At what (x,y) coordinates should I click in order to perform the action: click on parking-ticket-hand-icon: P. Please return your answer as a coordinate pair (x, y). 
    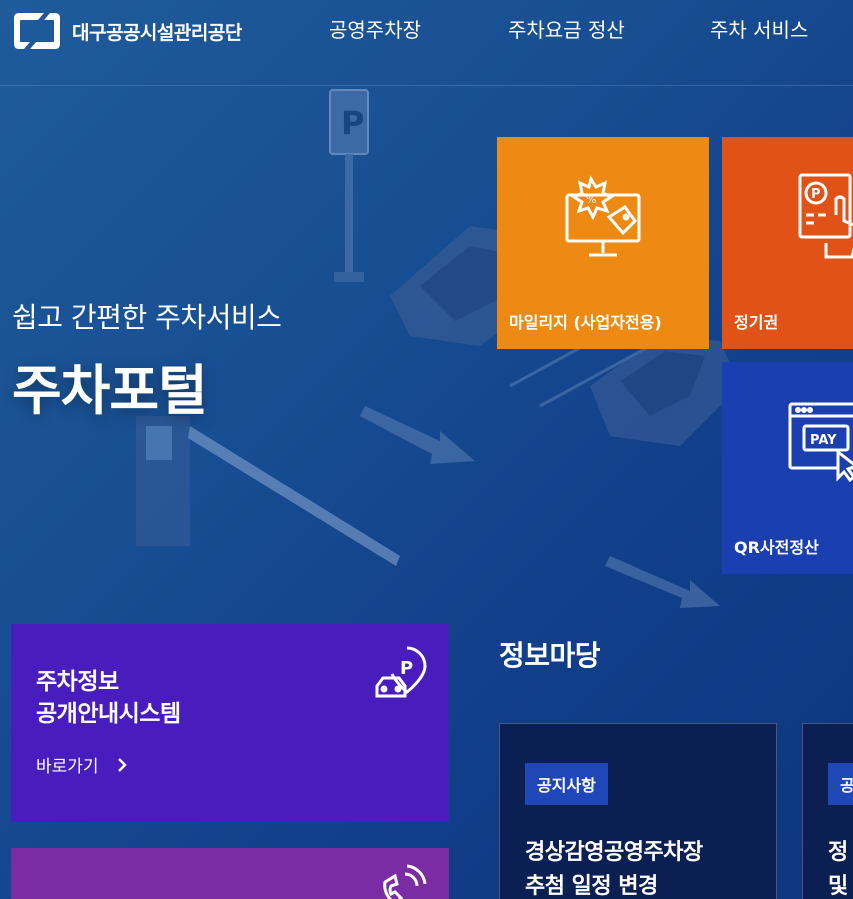
    Looking at the image, I should click on (825, 216).